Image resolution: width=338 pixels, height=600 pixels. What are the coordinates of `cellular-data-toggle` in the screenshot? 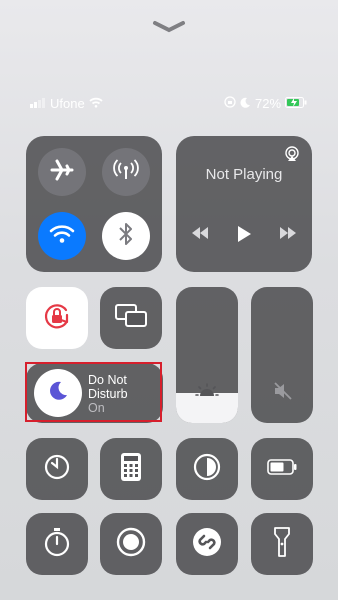 It's located at (126, 172).